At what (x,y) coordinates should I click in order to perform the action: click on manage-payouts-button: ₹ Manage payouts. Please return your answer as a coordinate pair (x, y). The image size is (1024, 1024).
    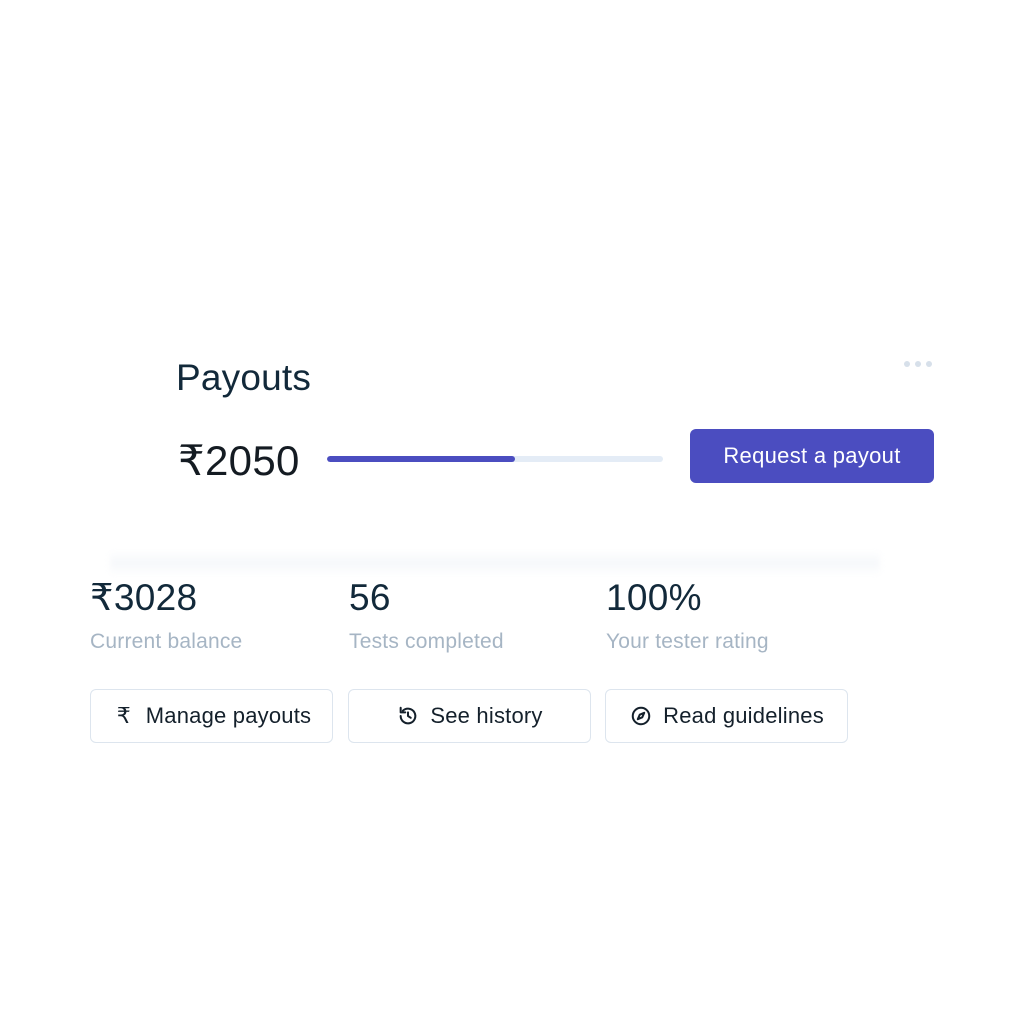
    Looking at the image, I should click on (211, 716).